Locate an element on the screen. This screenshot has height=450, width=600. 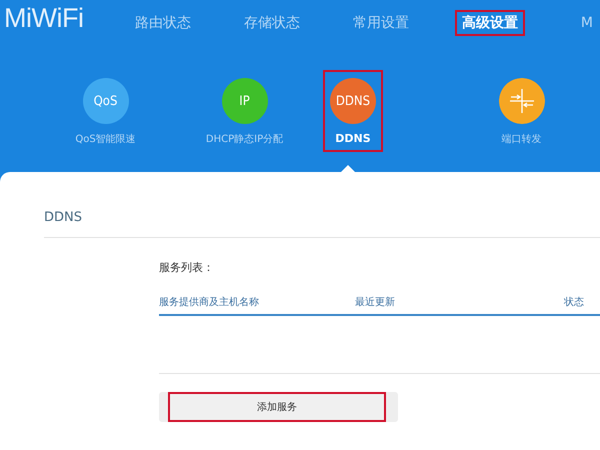
feature-tile: DDNS DDNS is located at coordinates (353, 111).